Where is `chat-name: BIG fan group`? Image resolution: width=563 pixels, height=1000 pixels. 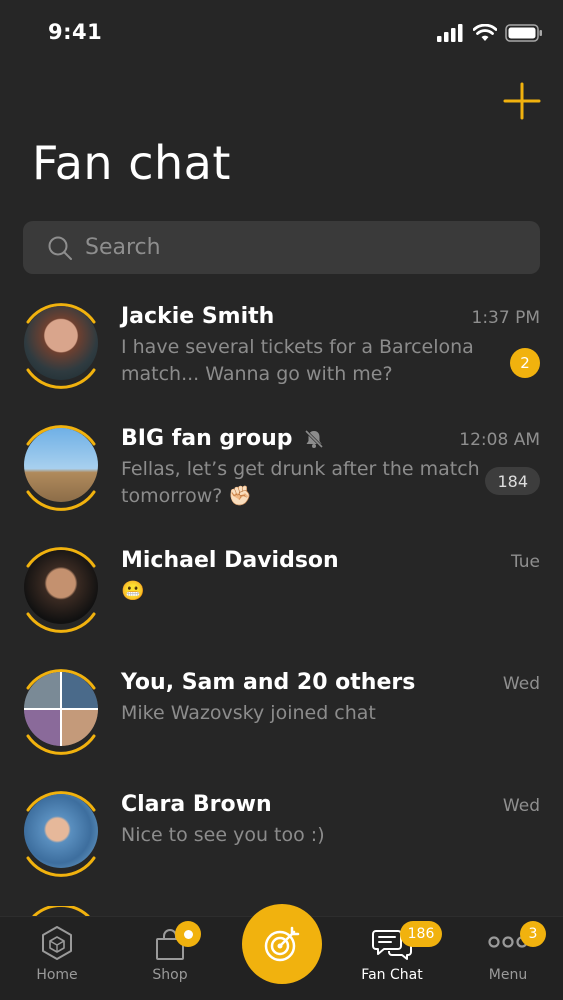
chat-name: BIG fan group is located at coordinates (223, 438).